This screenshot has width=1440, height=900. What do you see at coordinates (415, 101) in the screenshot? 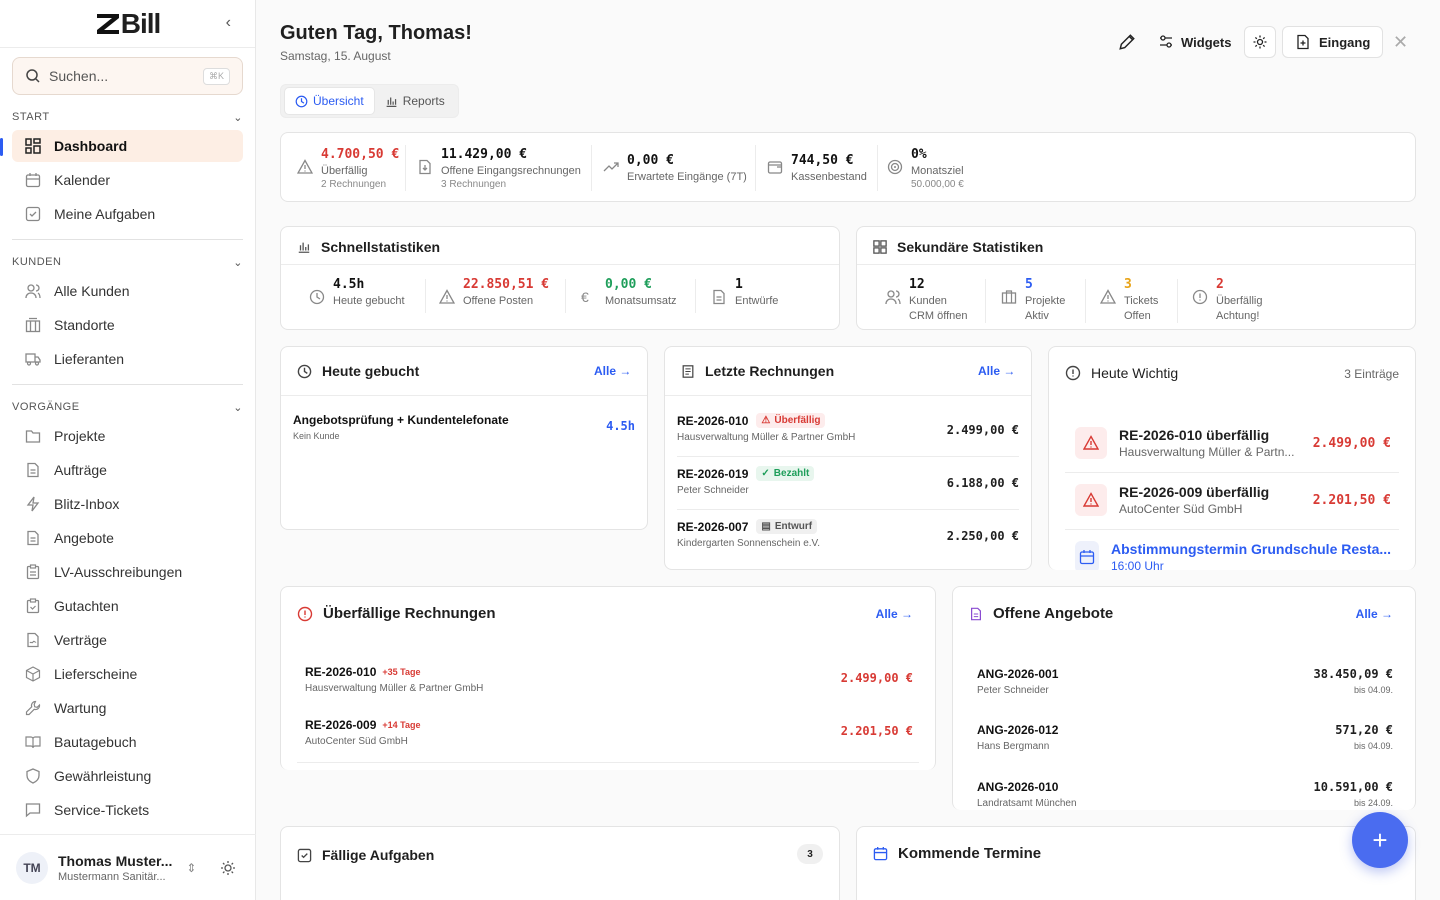
I see `tab-reports: Reports` at bounding box center [415, 101].